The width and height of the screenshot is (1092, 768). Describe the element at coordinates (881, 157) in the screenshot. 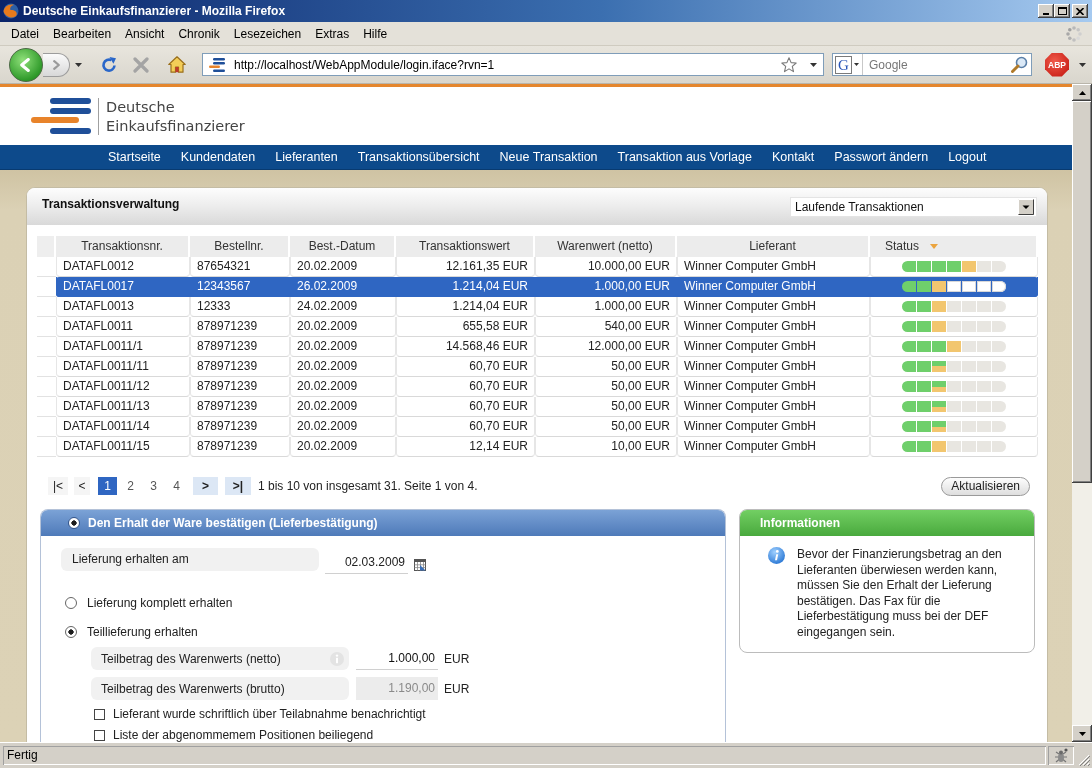

I see `nav-link: Passwort ändern` at that location.